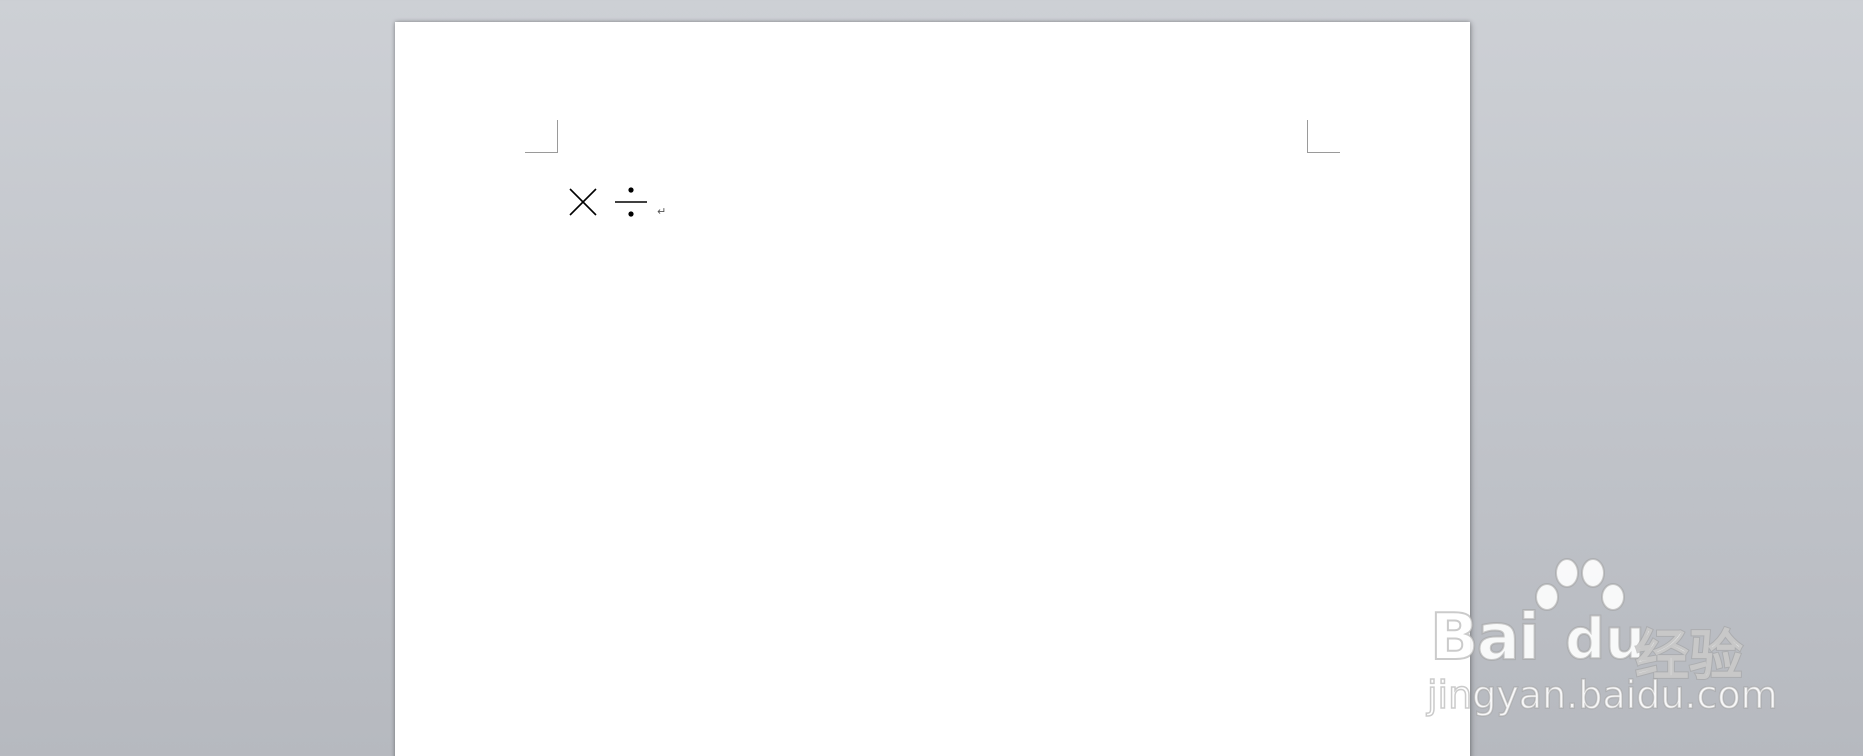 Image resolution: width=1863 pixels, height=756 pixels. Describe the element at coordinates (1602, 695) in the screenshot. I see `watermark-url: jingyan.baidu.com` at that location.